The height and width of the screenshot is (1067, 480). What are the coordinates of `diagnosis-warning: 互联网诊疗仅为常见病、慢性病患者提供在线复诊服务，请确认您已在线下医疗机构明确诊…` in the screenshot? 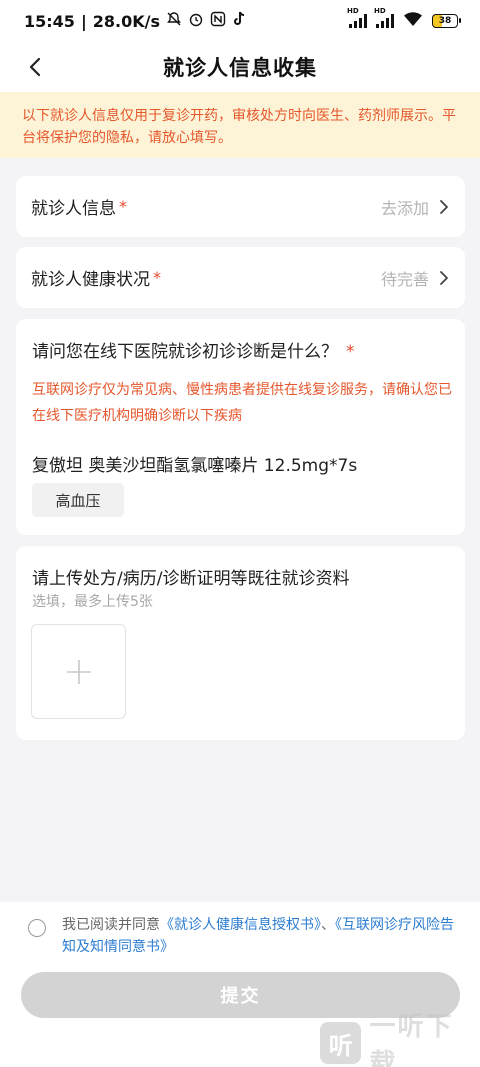 It's located at (242, 403).